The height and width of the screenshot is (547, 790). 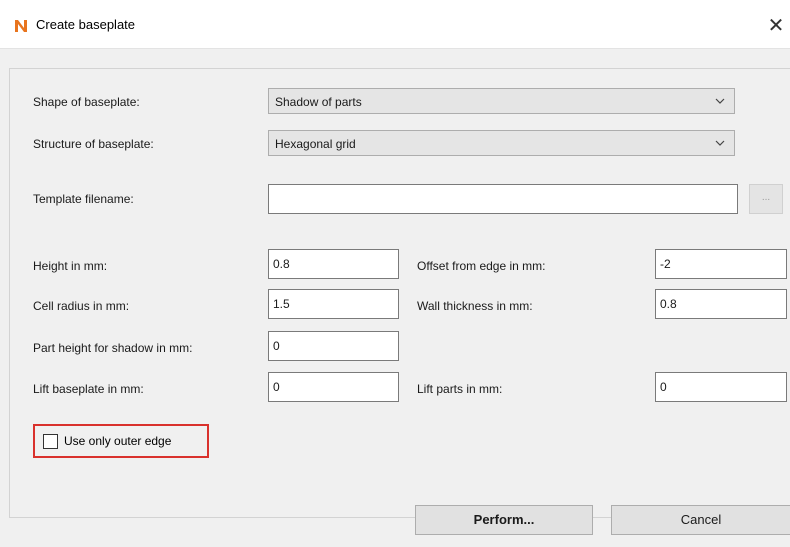 What do you see at coordinates (333, 304) in the screenshot?
I see `cell-radius-input: 1.5` at bounding box center [333, 304].